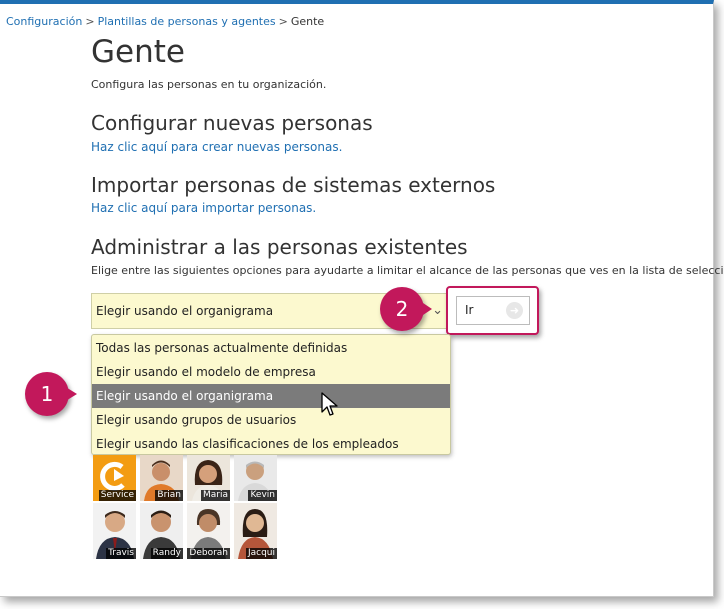  What do you see at coordinates (307, 21) in the screenshot?
I see `breadcrumb-current: Gente` at bounding box center [307, 21].